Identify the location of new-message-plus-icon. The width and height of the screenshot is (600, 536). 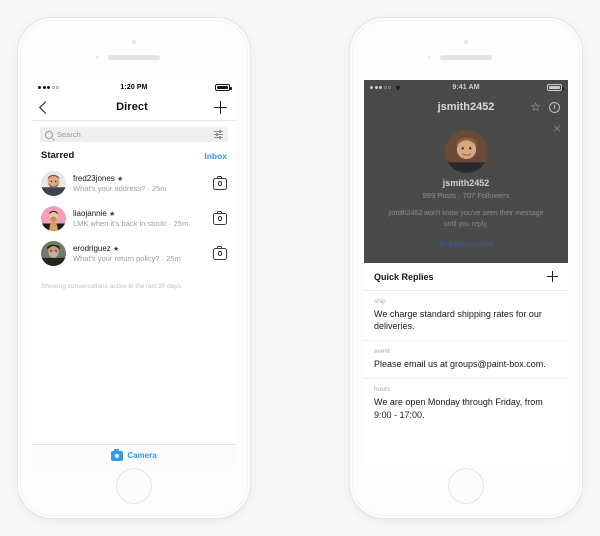
(220, 107).